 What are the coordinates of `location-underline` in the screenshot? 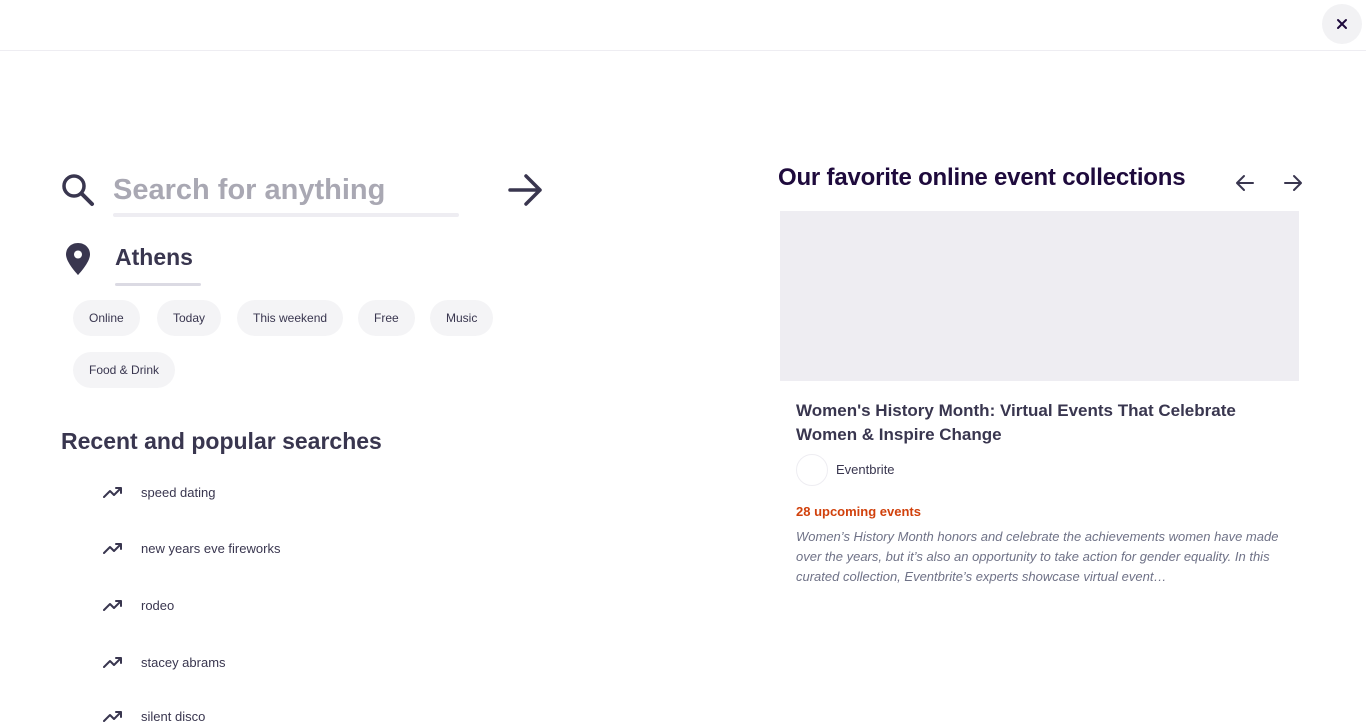 It's located at (158, 284).